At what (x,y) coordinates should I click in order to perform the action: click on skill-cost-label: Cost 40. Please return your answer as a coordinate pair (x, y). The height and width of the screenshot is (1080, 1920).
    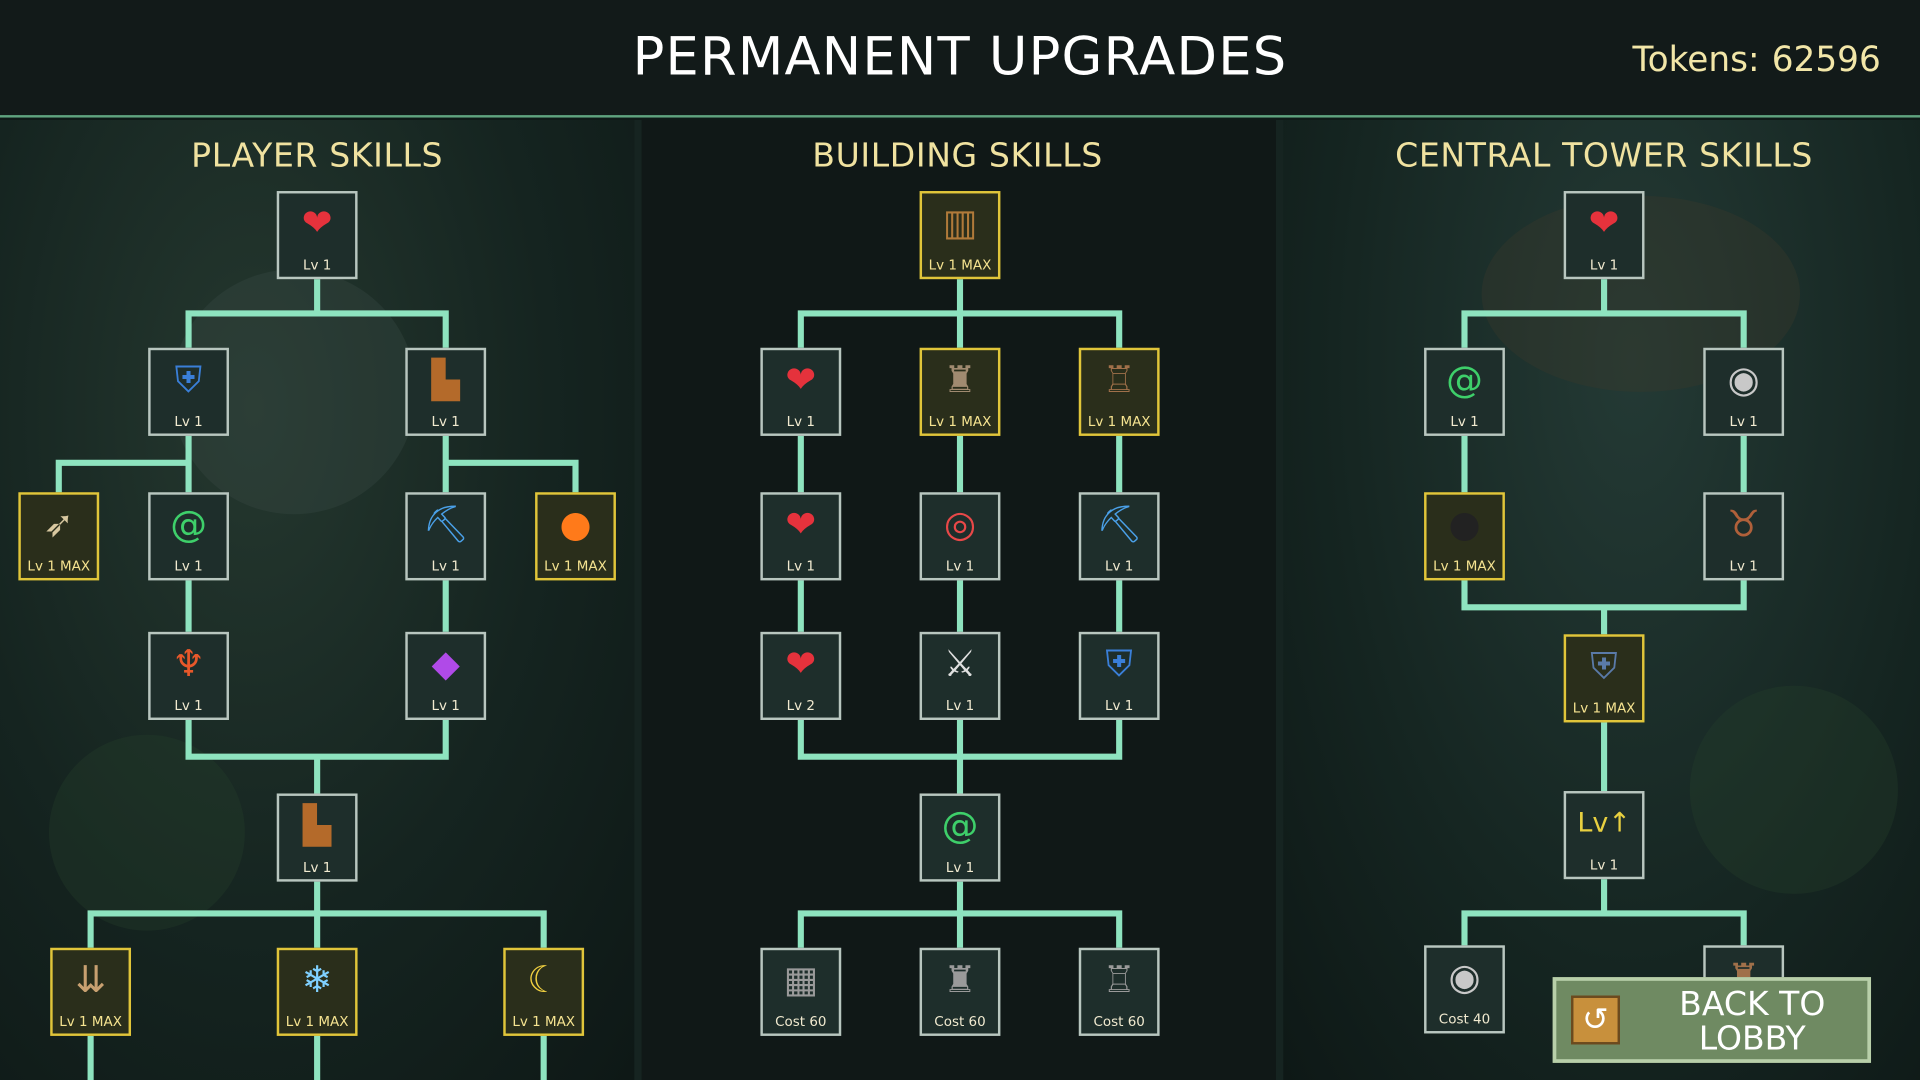
    Looking at the image, I should click on (1464, 1019).